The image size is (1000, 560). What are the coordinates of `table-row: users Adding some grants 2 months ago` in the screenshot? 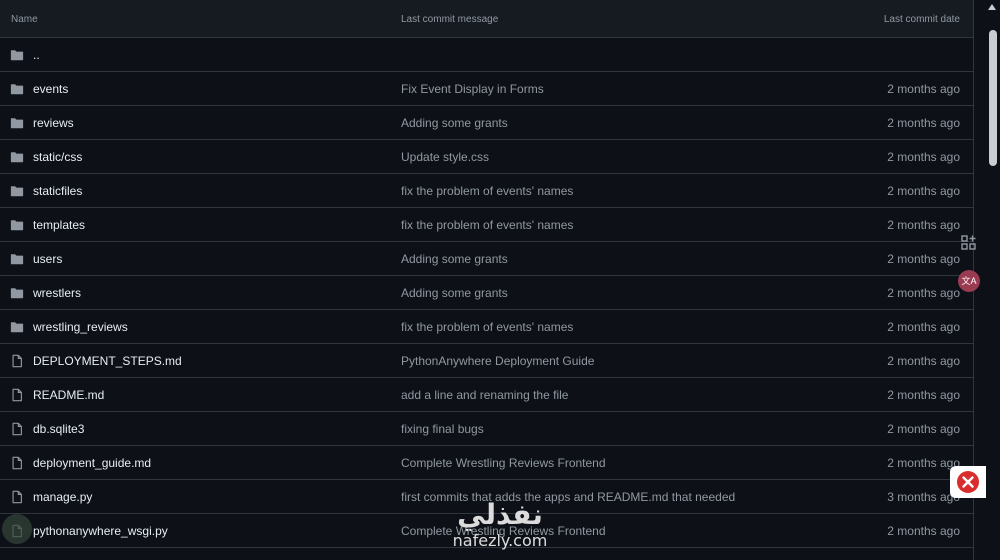 It's located at (486, 259).